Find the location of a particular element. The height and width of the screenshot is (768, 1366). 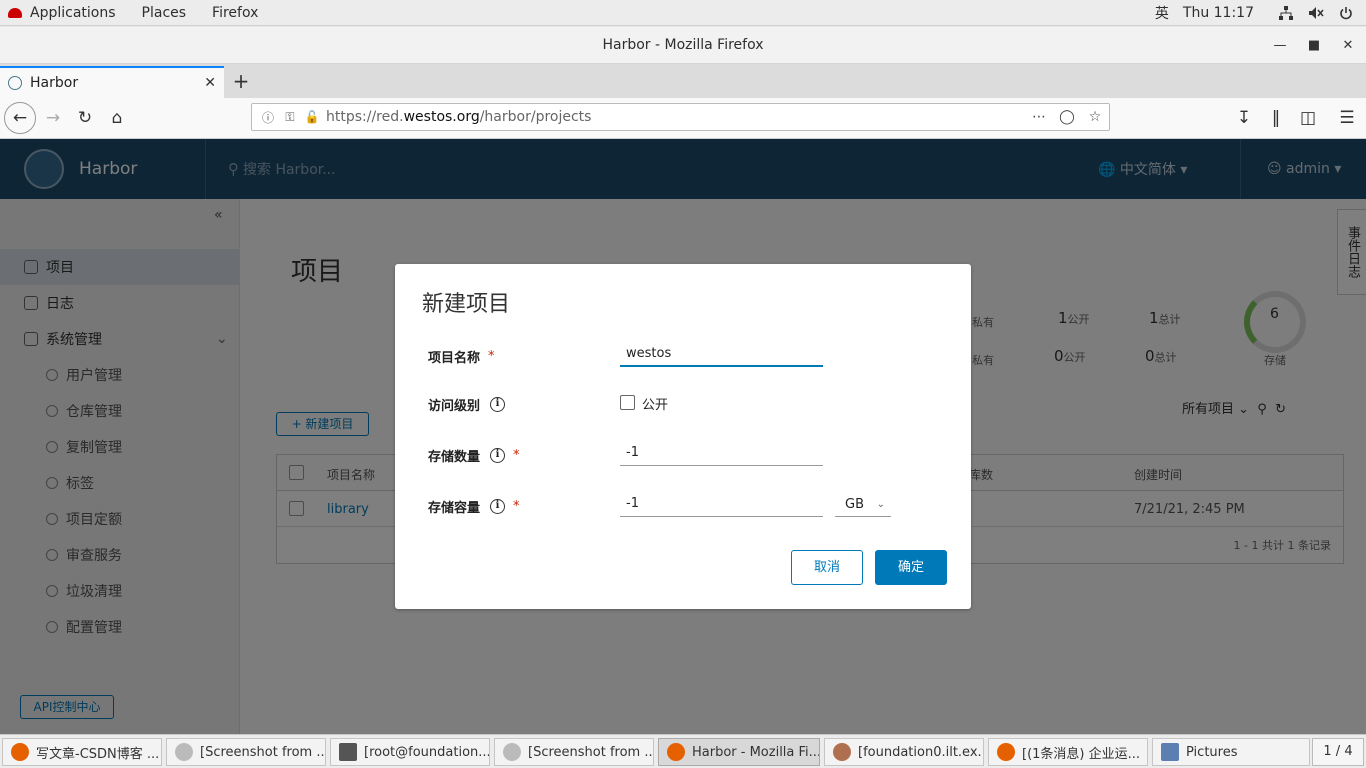

storage-capacity-label: 存储容量 i * is located at coordinates (474, 507).